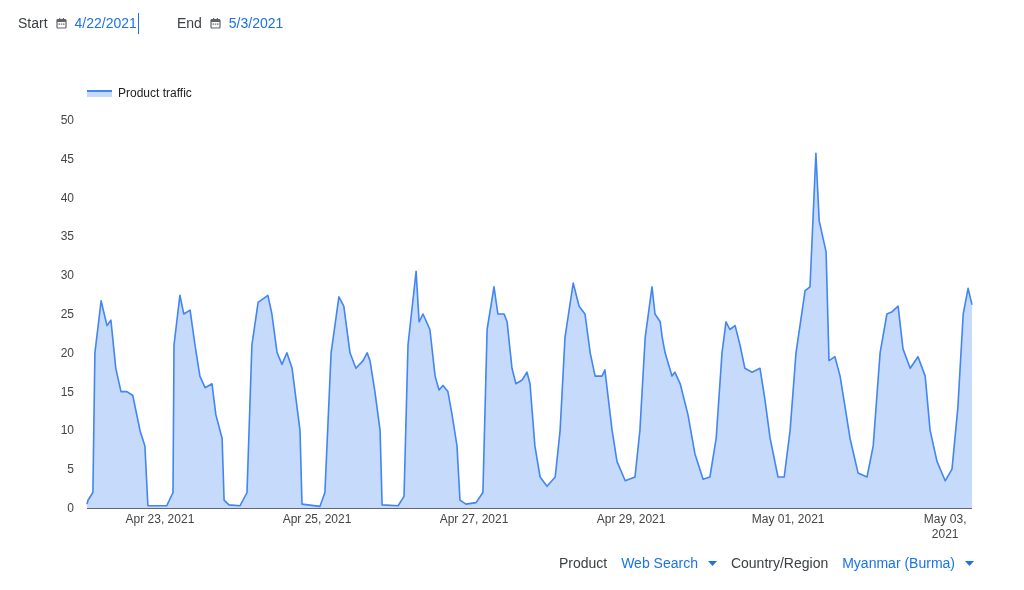 The height and width of the screenshot is (590, 1024). Describe the element at coordinates (474, 519) in the screenshot. I see `x-axis-label: Apr 27, 2021` at that location.